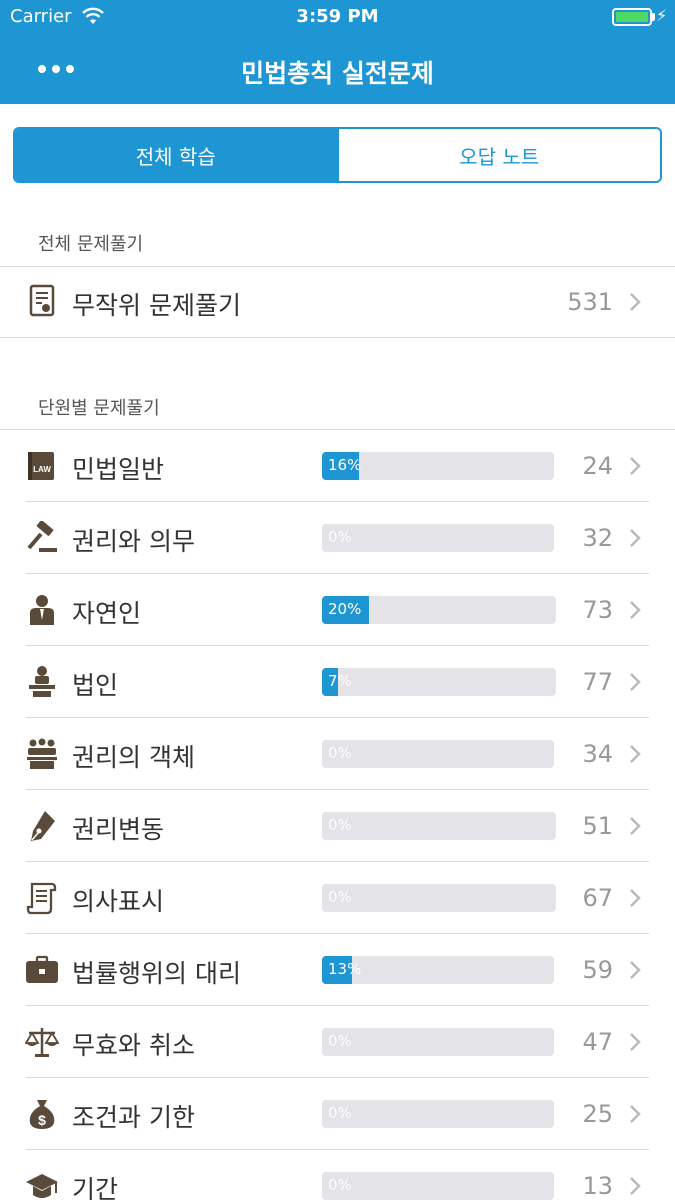 The height and width of the screenshot is (1200, 675). Describe the element at coordinates (597, 1042) in the screenshot. I see `question-count: 47` at that location.